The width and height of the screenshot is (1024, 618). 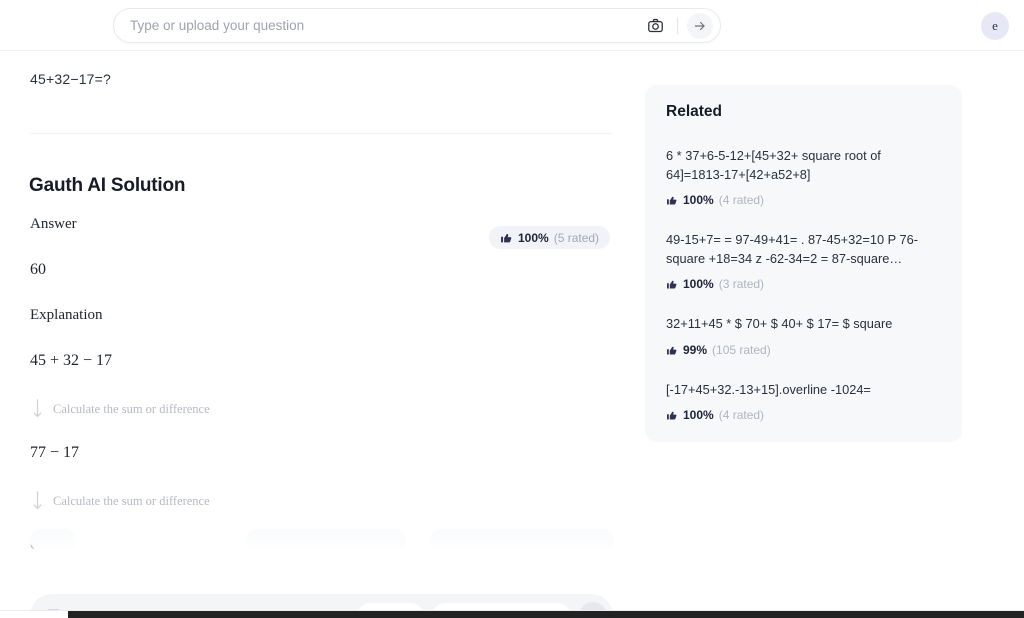 I want to click on avatar: e, so click(x=995, y=26).